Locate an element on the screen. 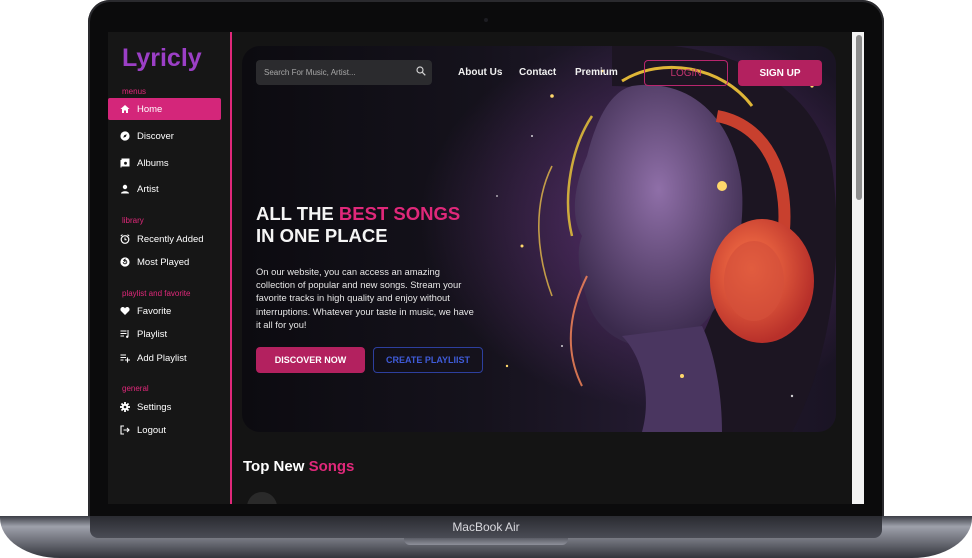  section-title-accent: Songs is located at coordinates (331, 466).